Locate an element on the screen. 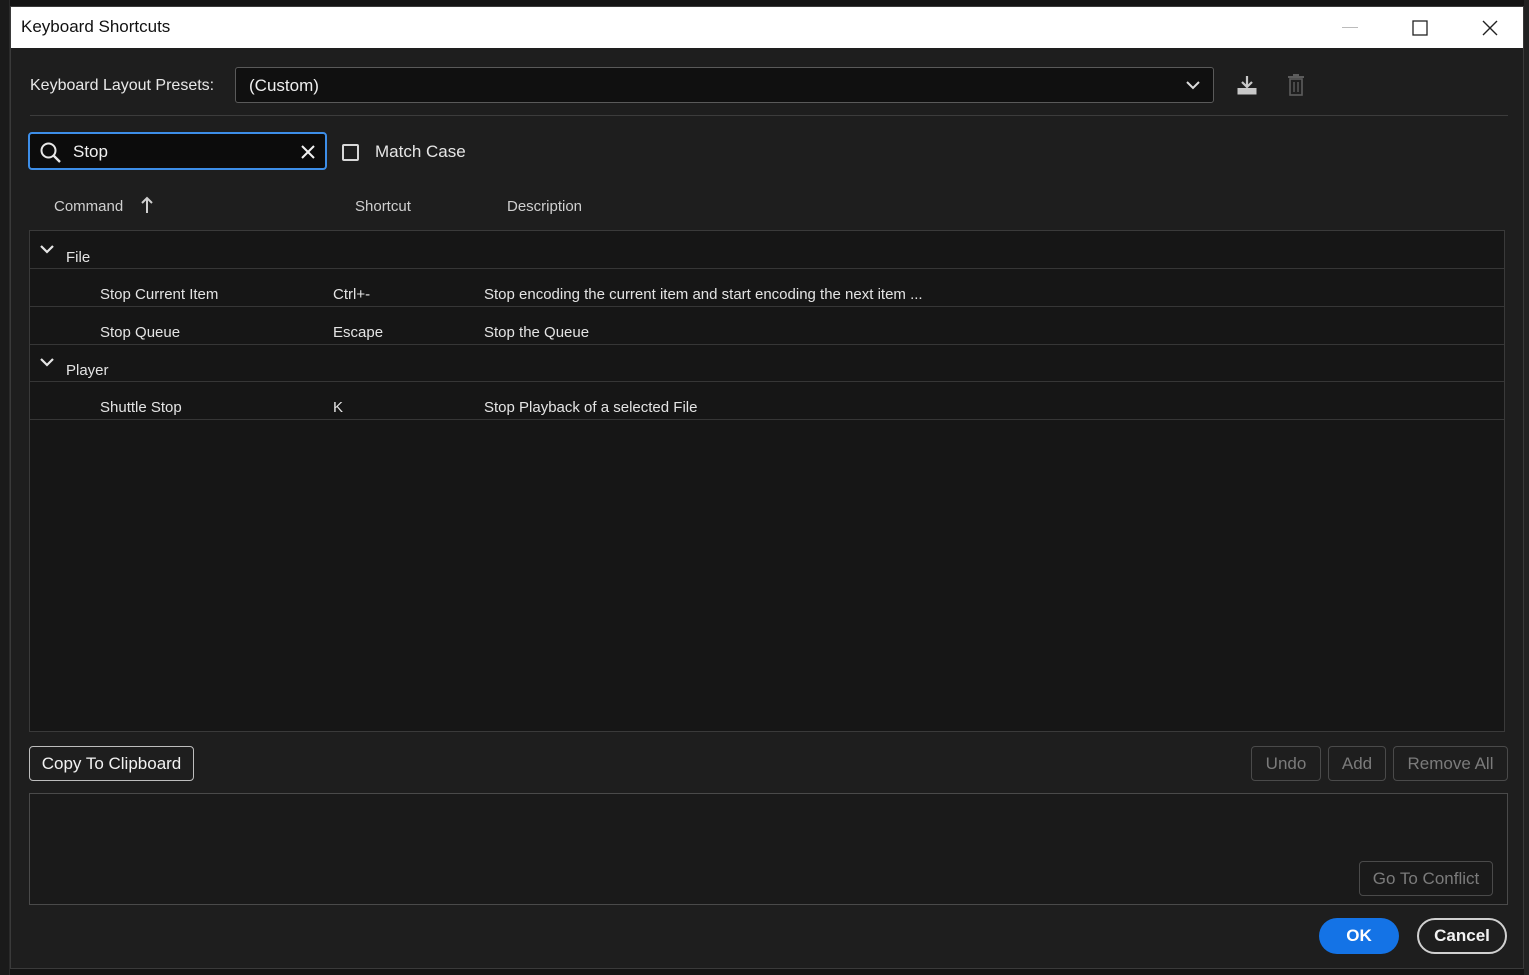 This screenshot has width=1529, height=975. column-header-command: Command is located at coordinates (88, 206).